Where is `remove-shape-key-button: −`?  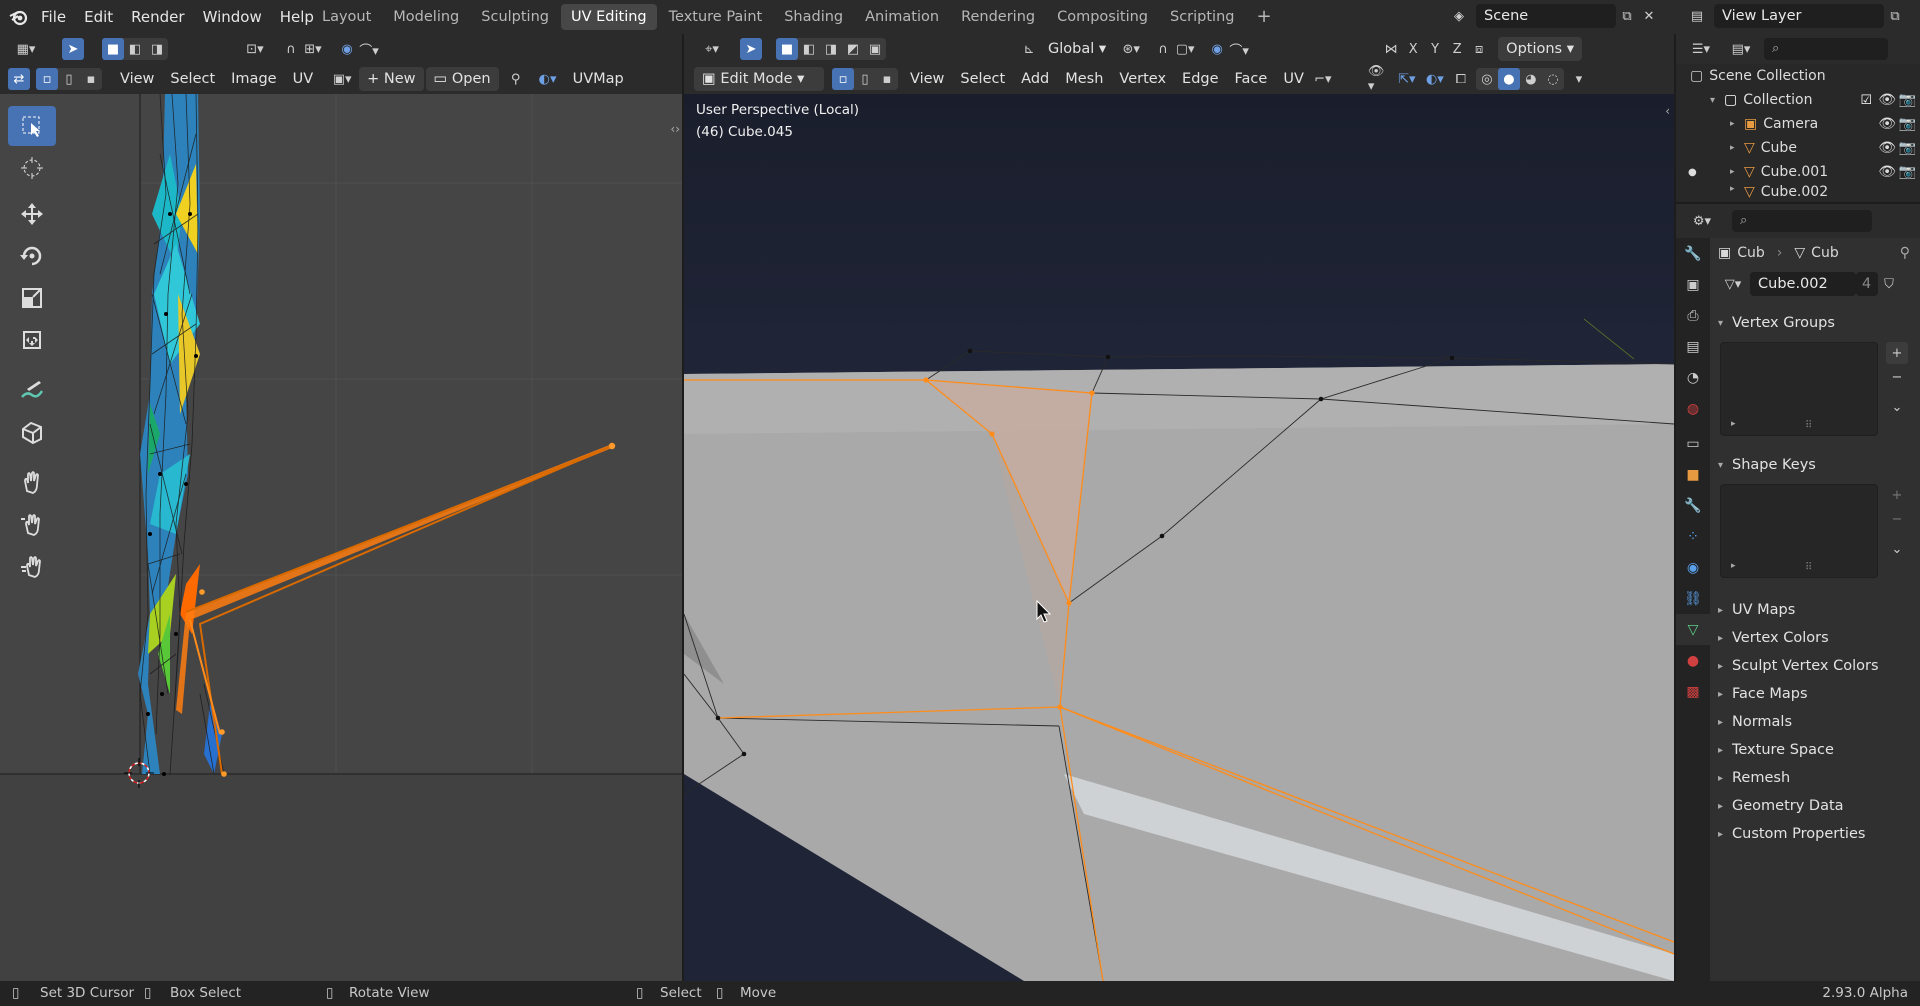 remove-shape-key-button: − is located at coordinates (1897, 519).